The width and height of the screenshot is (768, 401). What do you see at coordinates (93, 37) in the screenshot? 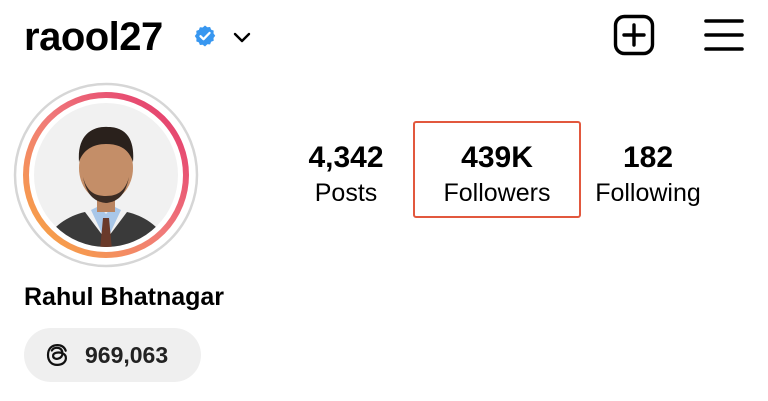
I see `profile-username: raool27` at bounding box center [93, 37].